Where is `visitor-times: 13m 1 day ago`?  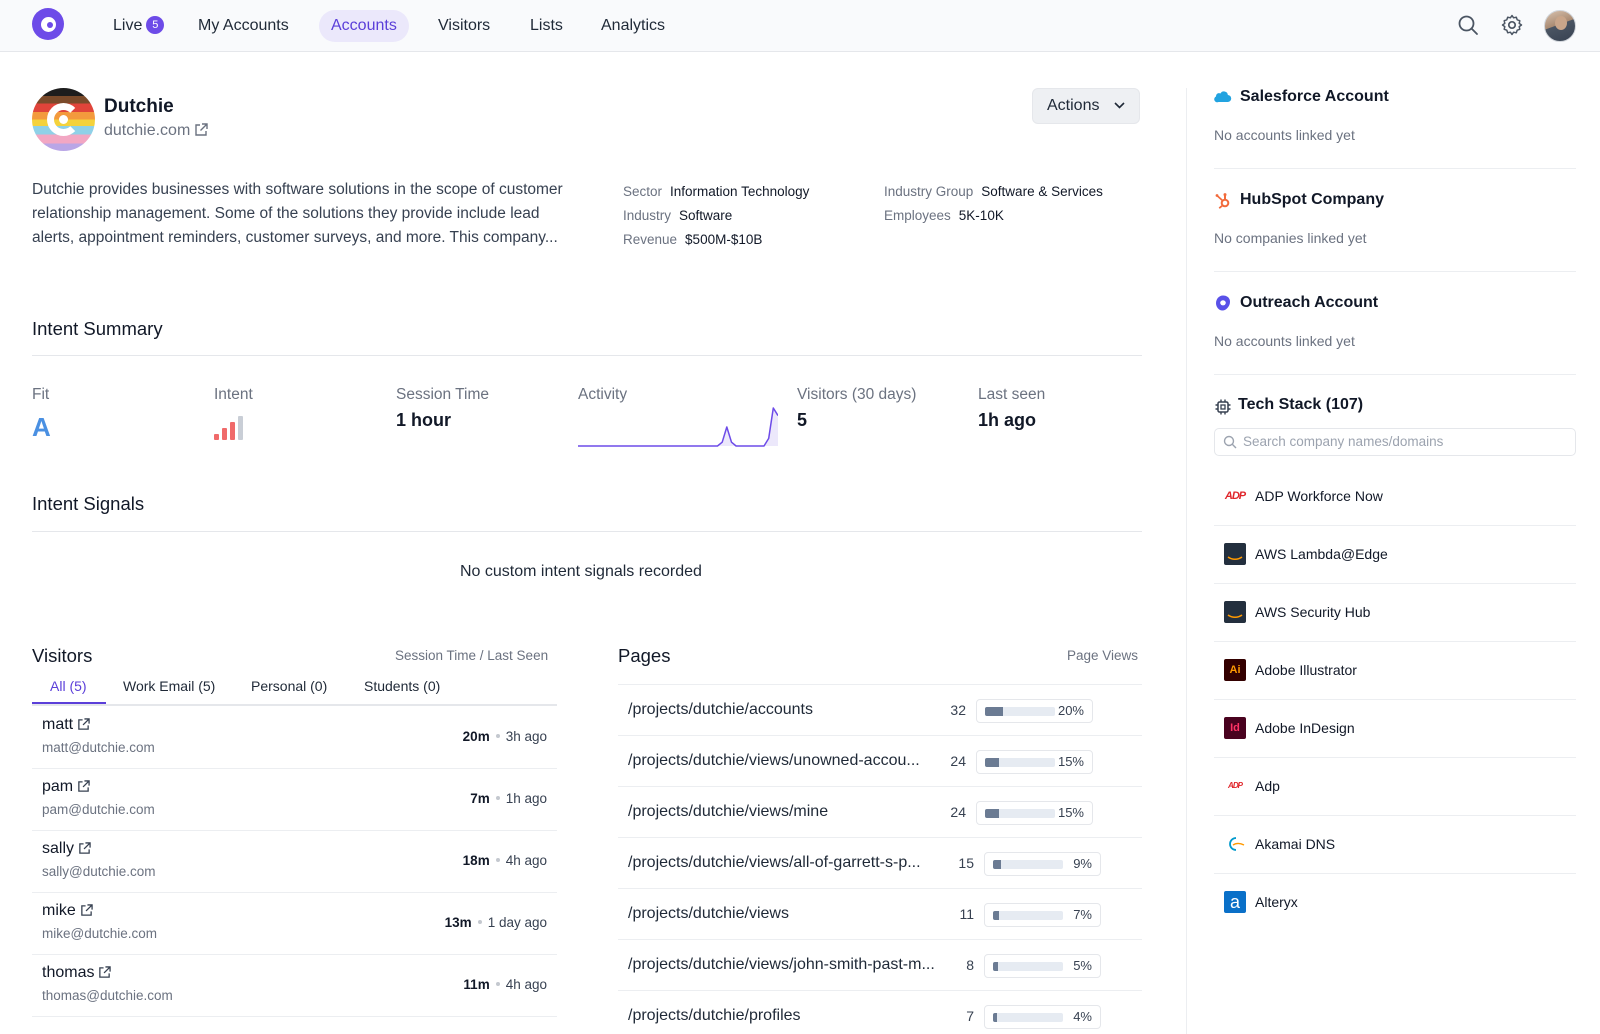
visitor-times: 13m 1 day ago is located at coordinates (496, 922).